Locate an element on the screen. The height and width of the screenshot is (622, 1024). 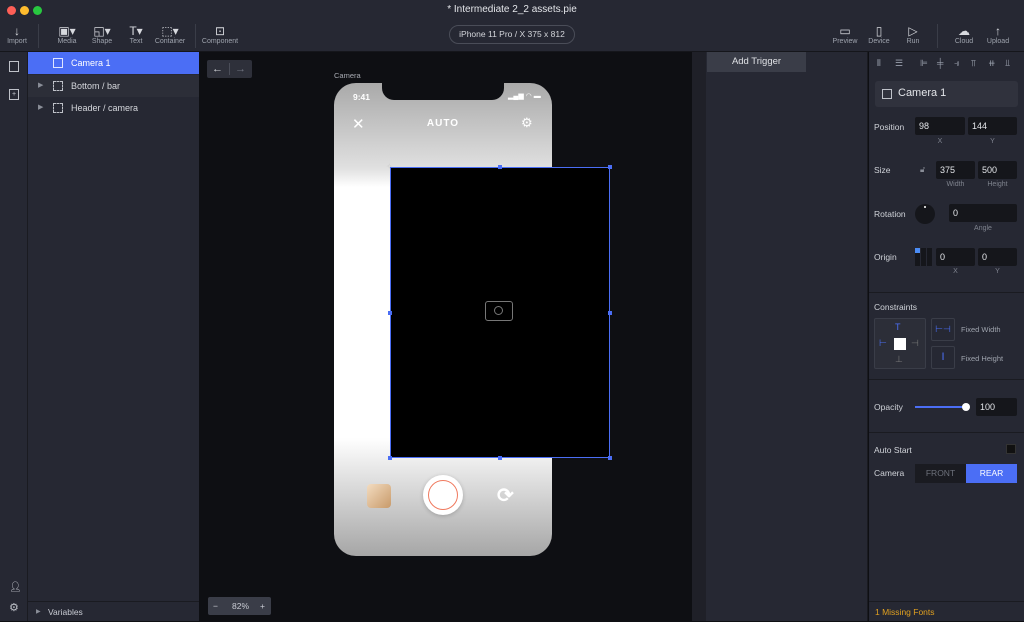
fixed-height-label: Fixed Height is located at coordinates (982, 358).